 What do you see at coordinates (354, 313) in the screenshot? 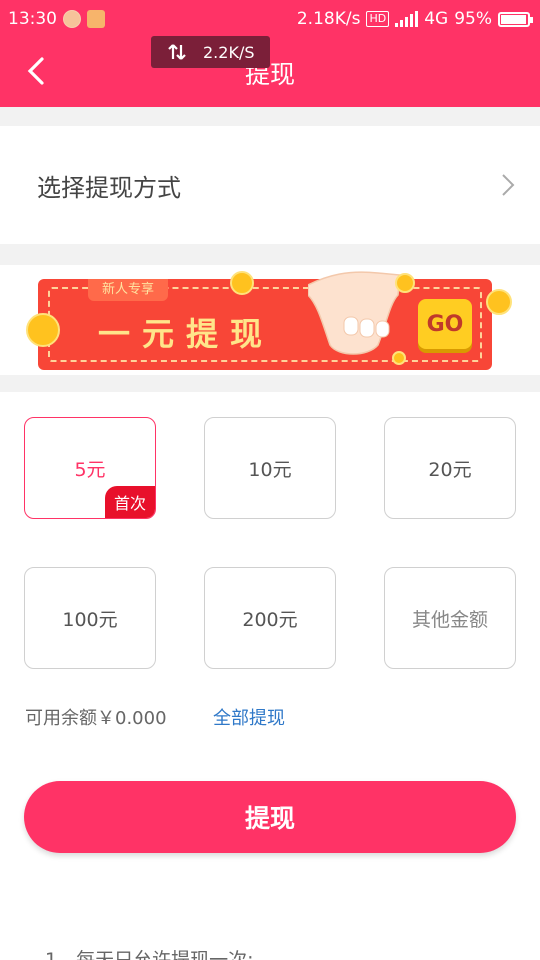
I see `hand-illustration` at bounding box center [354, 313].